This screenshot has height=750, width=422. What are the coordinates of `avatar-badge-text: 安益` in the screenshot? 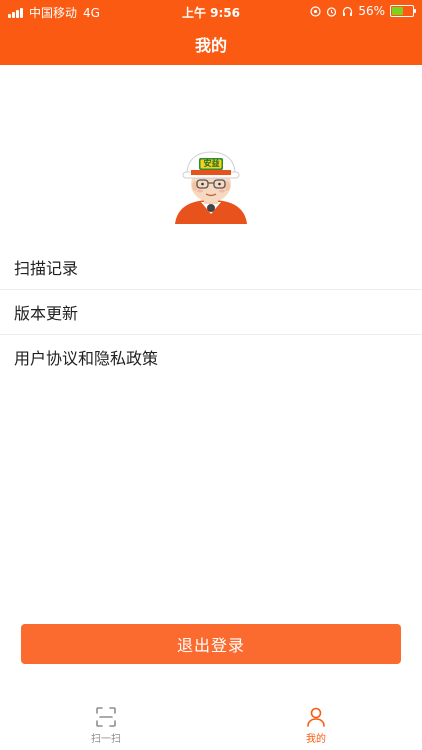 It's located at (211, 163).